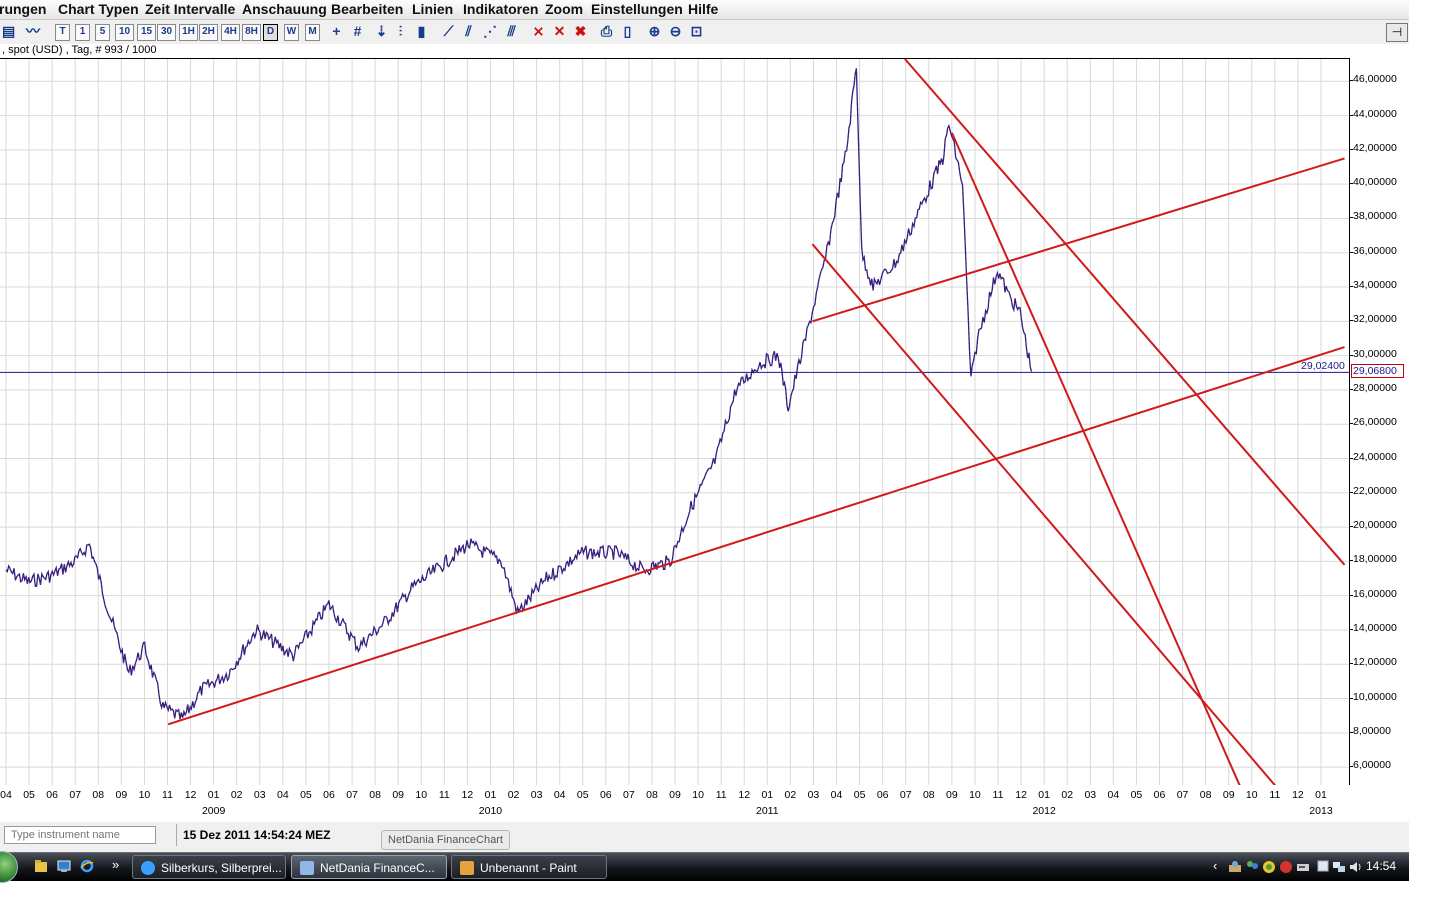 The width and height of the screenshot is (1440, 900). What do you see at coordinates (236, 795) in the screenshot?
I see `x-tick-label: 02` at bounding box center [236, 795].